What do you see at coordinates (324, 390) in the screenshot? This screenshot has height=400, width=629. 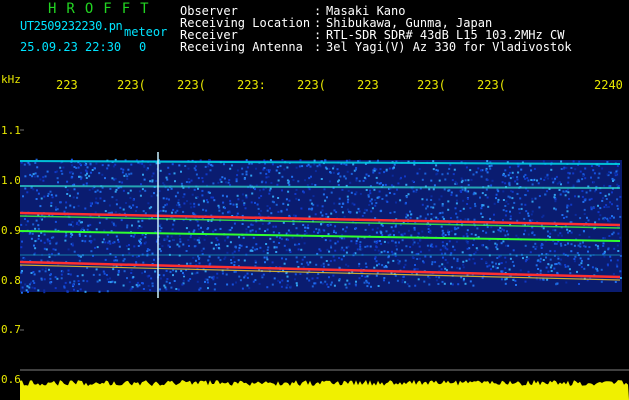 I see `amplitude-trace` at bounding box center [324, 390].